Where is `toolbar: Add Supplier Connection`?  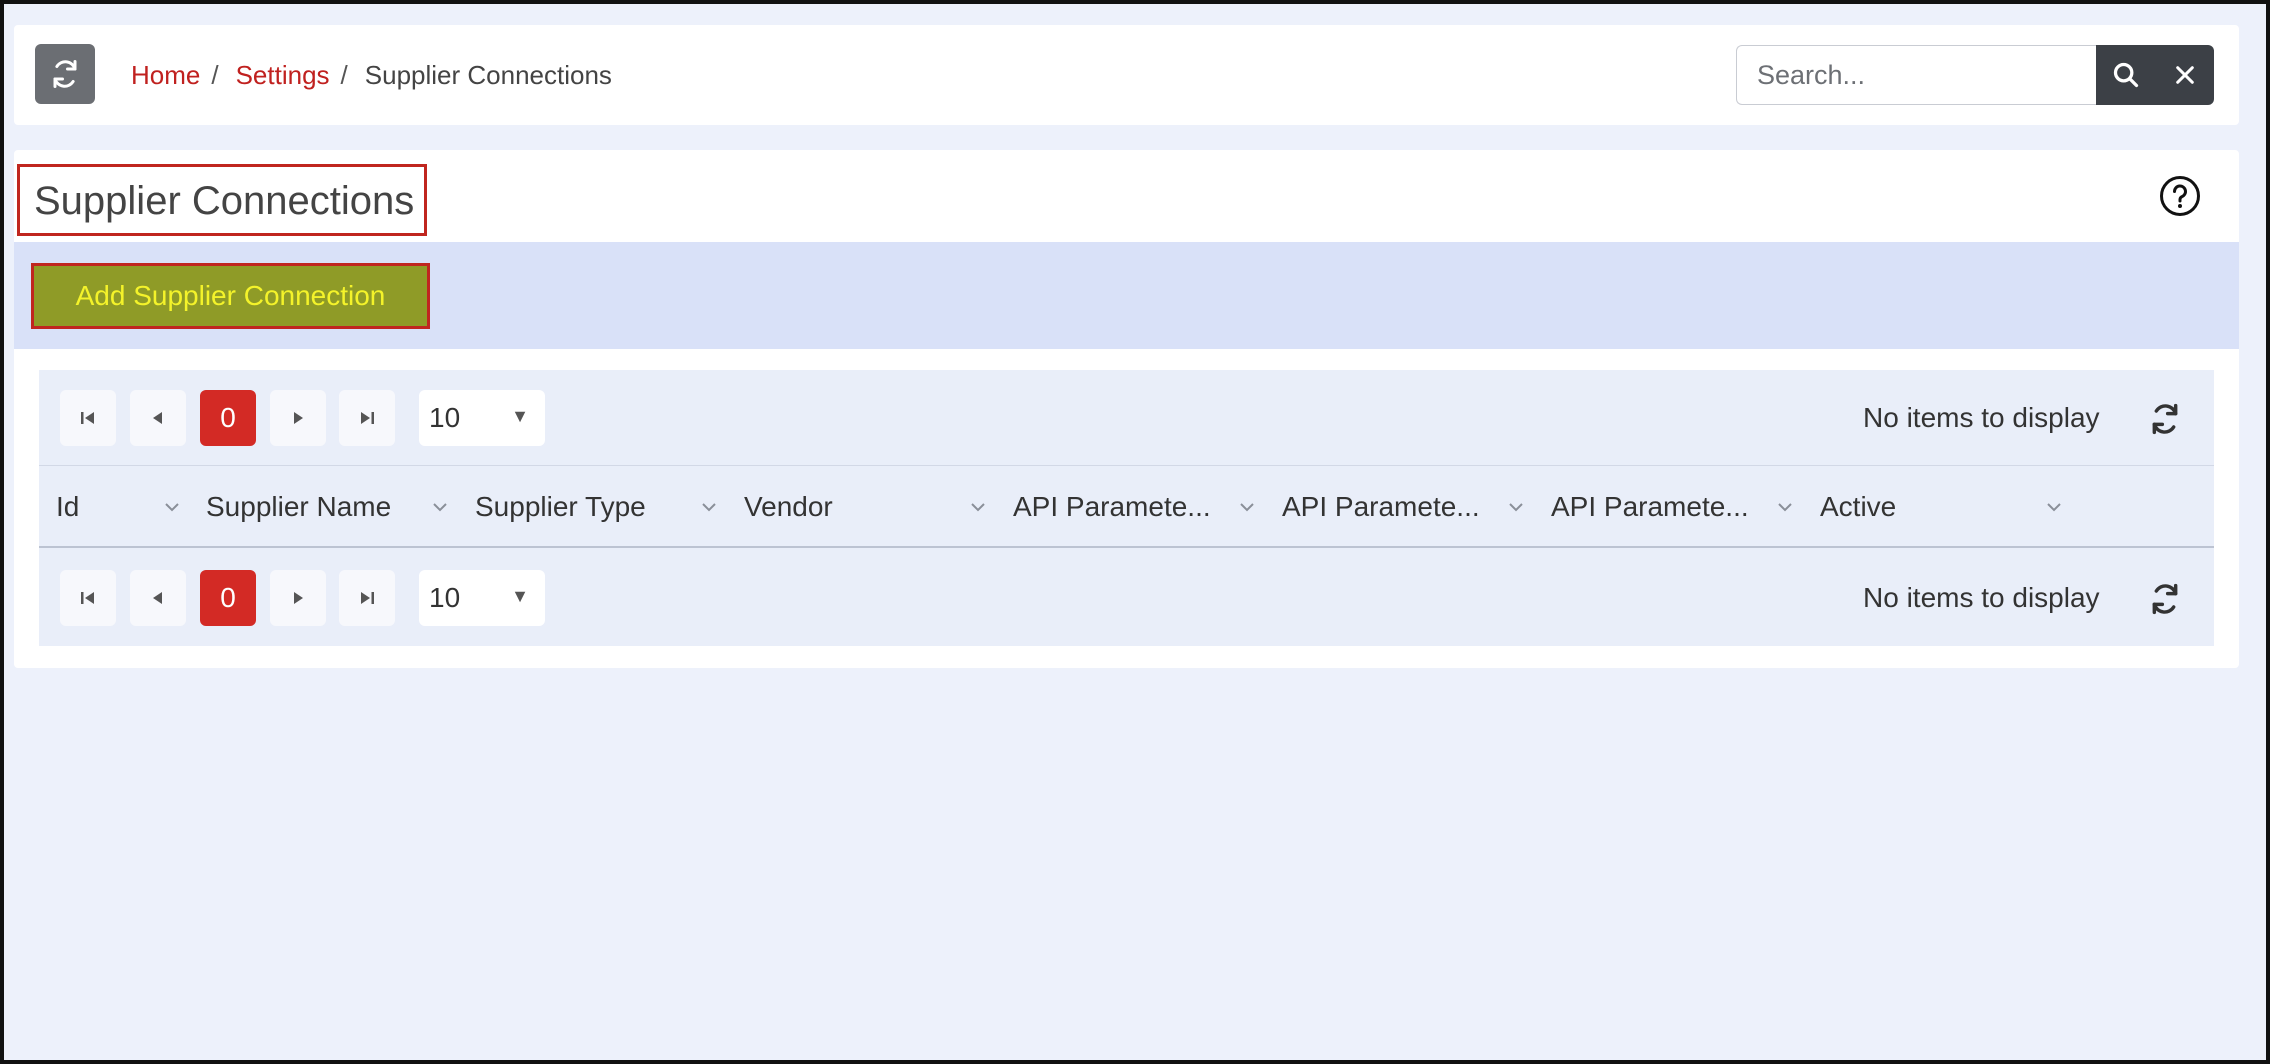
toolbar: Add Supplier Connection is located at coordinates (1126, 295).